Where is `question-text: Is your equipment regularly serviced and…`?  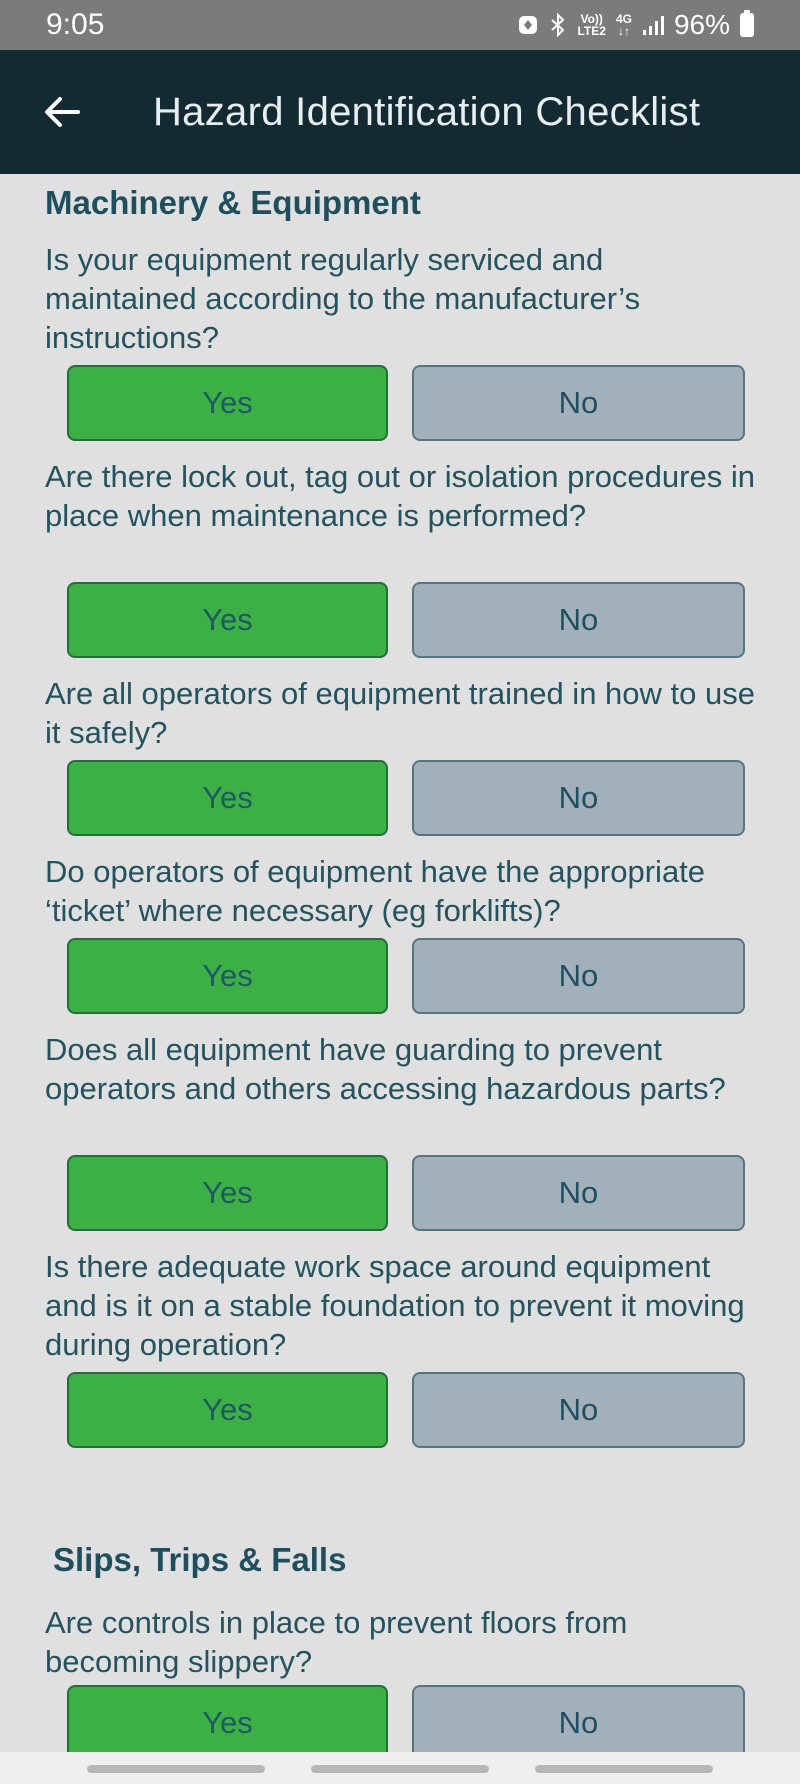 question-text: Is your equipment regularly serviced and… is located at coordinates (343, 298).